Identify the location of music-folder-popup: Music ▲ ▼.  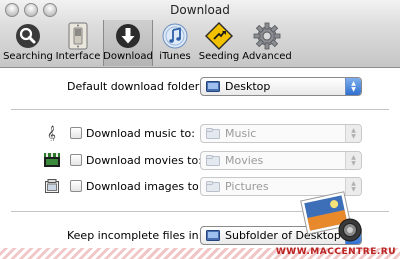
(281, 133).